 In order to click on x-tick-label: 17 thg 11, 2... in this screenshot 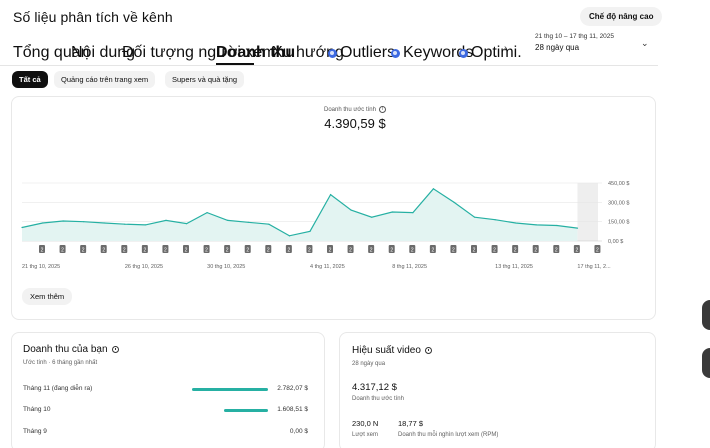, I will do `click(594, 267)`.